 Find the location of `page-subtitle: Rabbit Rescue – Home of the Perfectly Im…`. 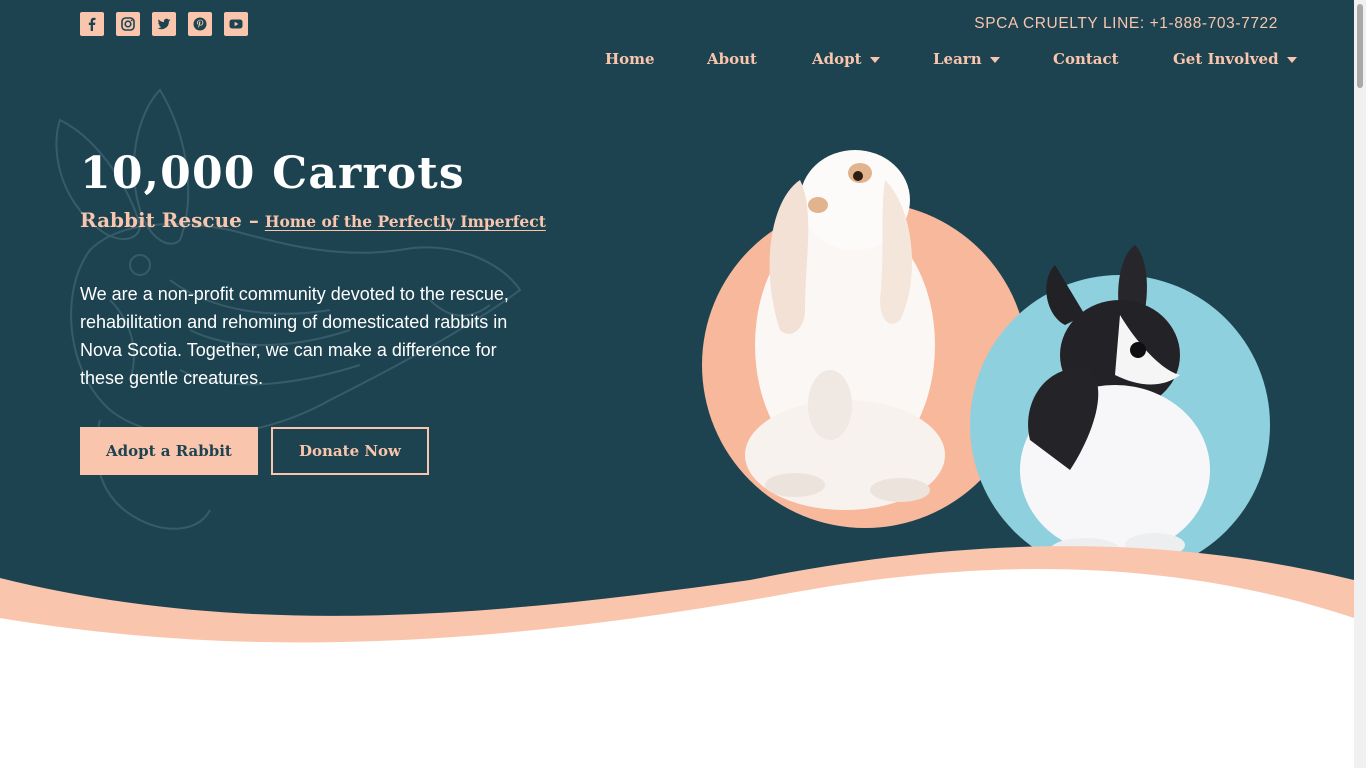

page-subtitle: Rabbit Rescue – Home of the Perfectly Im… is located at coordinates (313, 220).